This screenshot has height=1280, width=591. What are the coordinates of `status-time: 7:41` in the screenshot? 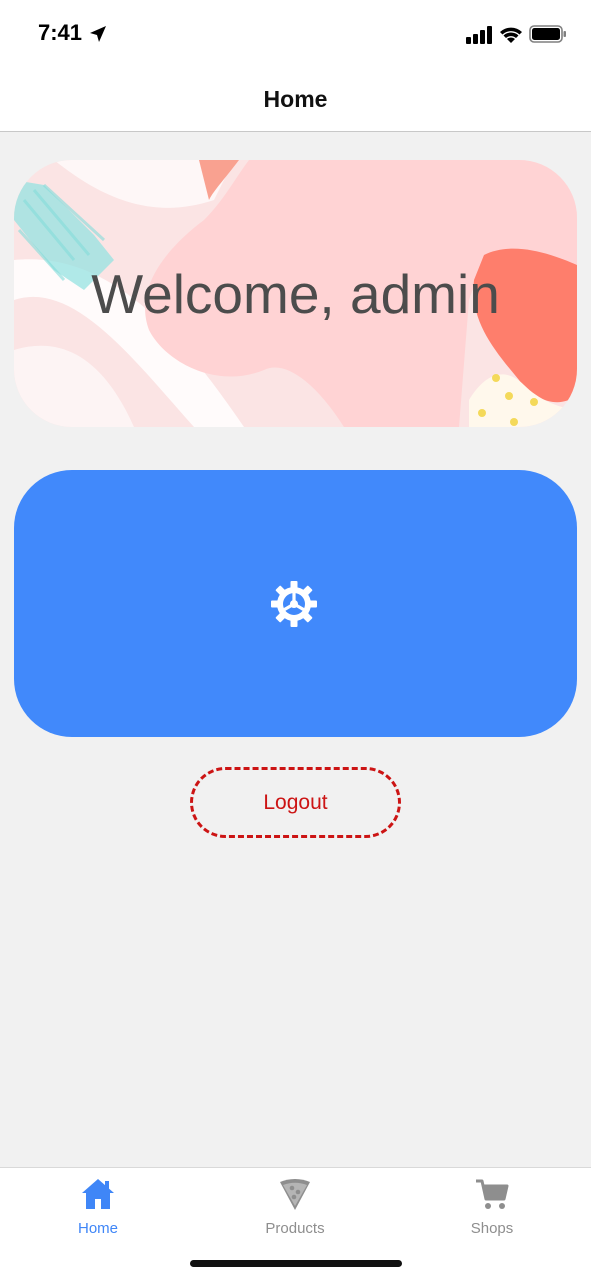 It's located at (60, 32).